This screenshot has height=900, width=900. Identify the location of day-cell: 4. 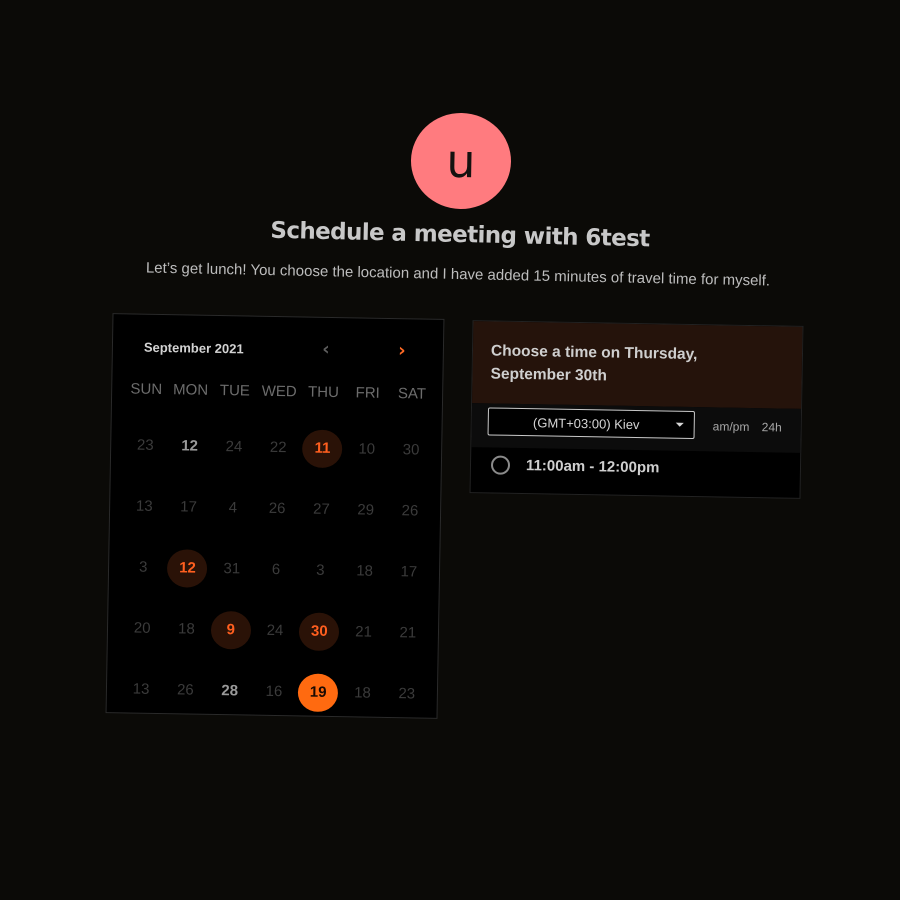
(232, 508).